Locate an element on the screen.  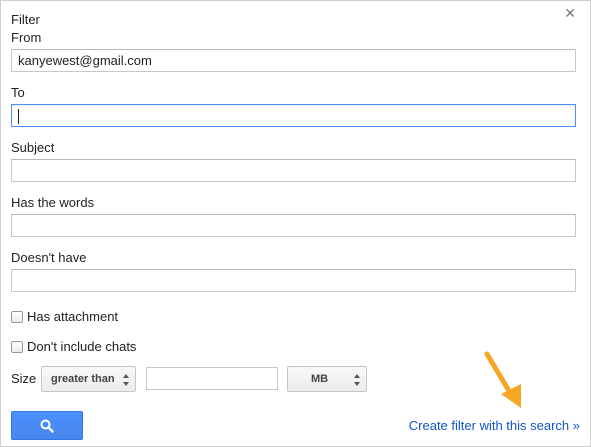
size-label: Size is located at coordinates (24, 378).